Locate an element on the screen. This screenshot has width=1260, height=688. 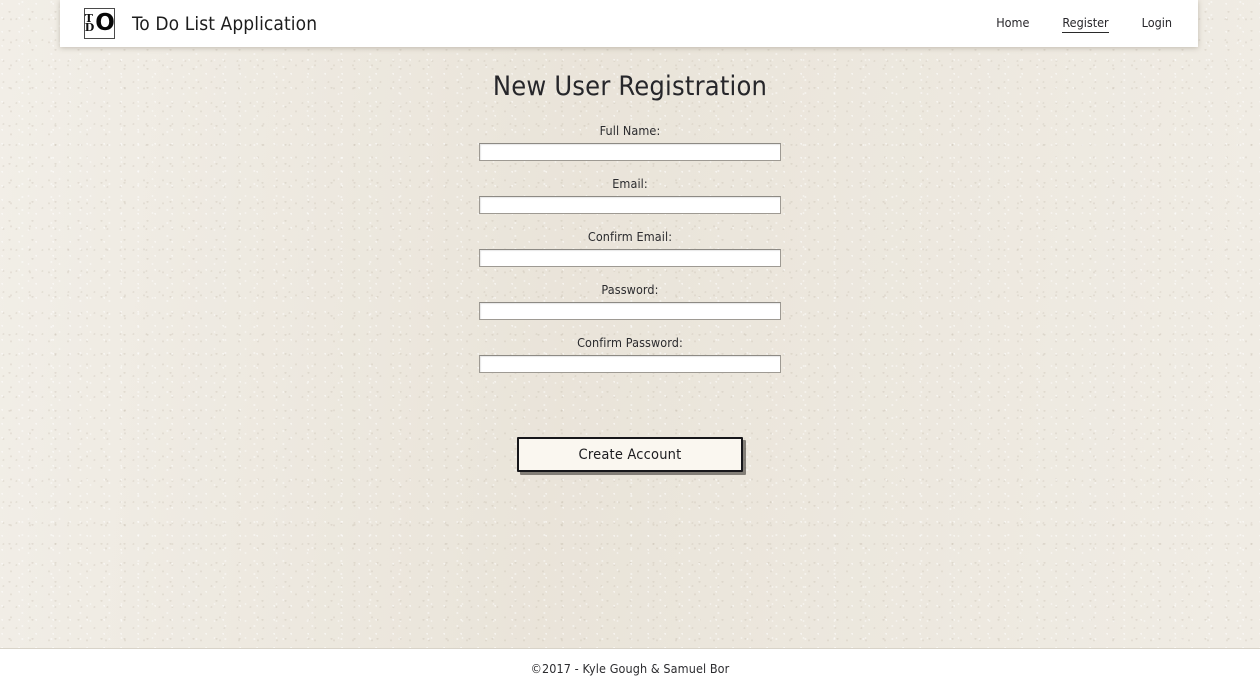
label-confirm-password: Confirm Password: is located at coordinates (630, 342).